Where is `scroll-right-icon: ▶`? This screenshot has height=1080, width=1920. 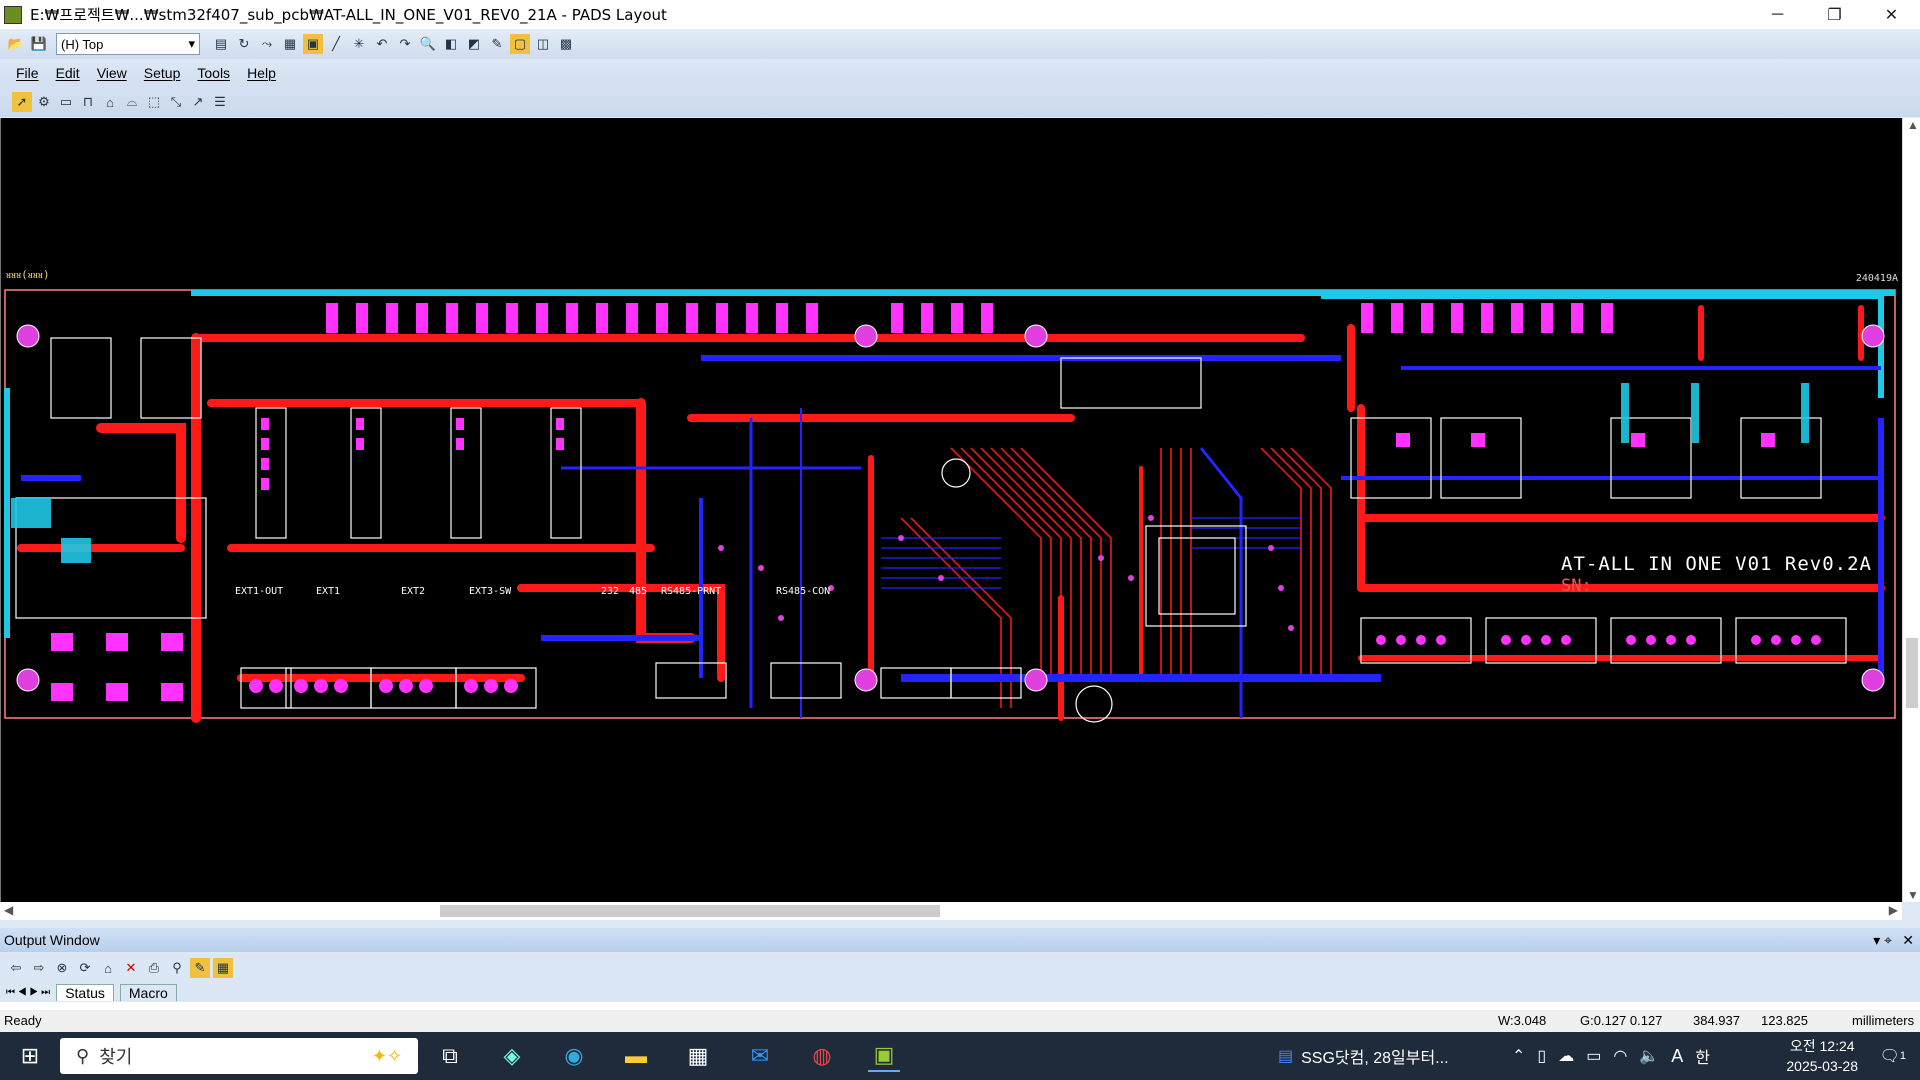
scroll-right-icon: ▶ is located at coordinates (1893, 910).